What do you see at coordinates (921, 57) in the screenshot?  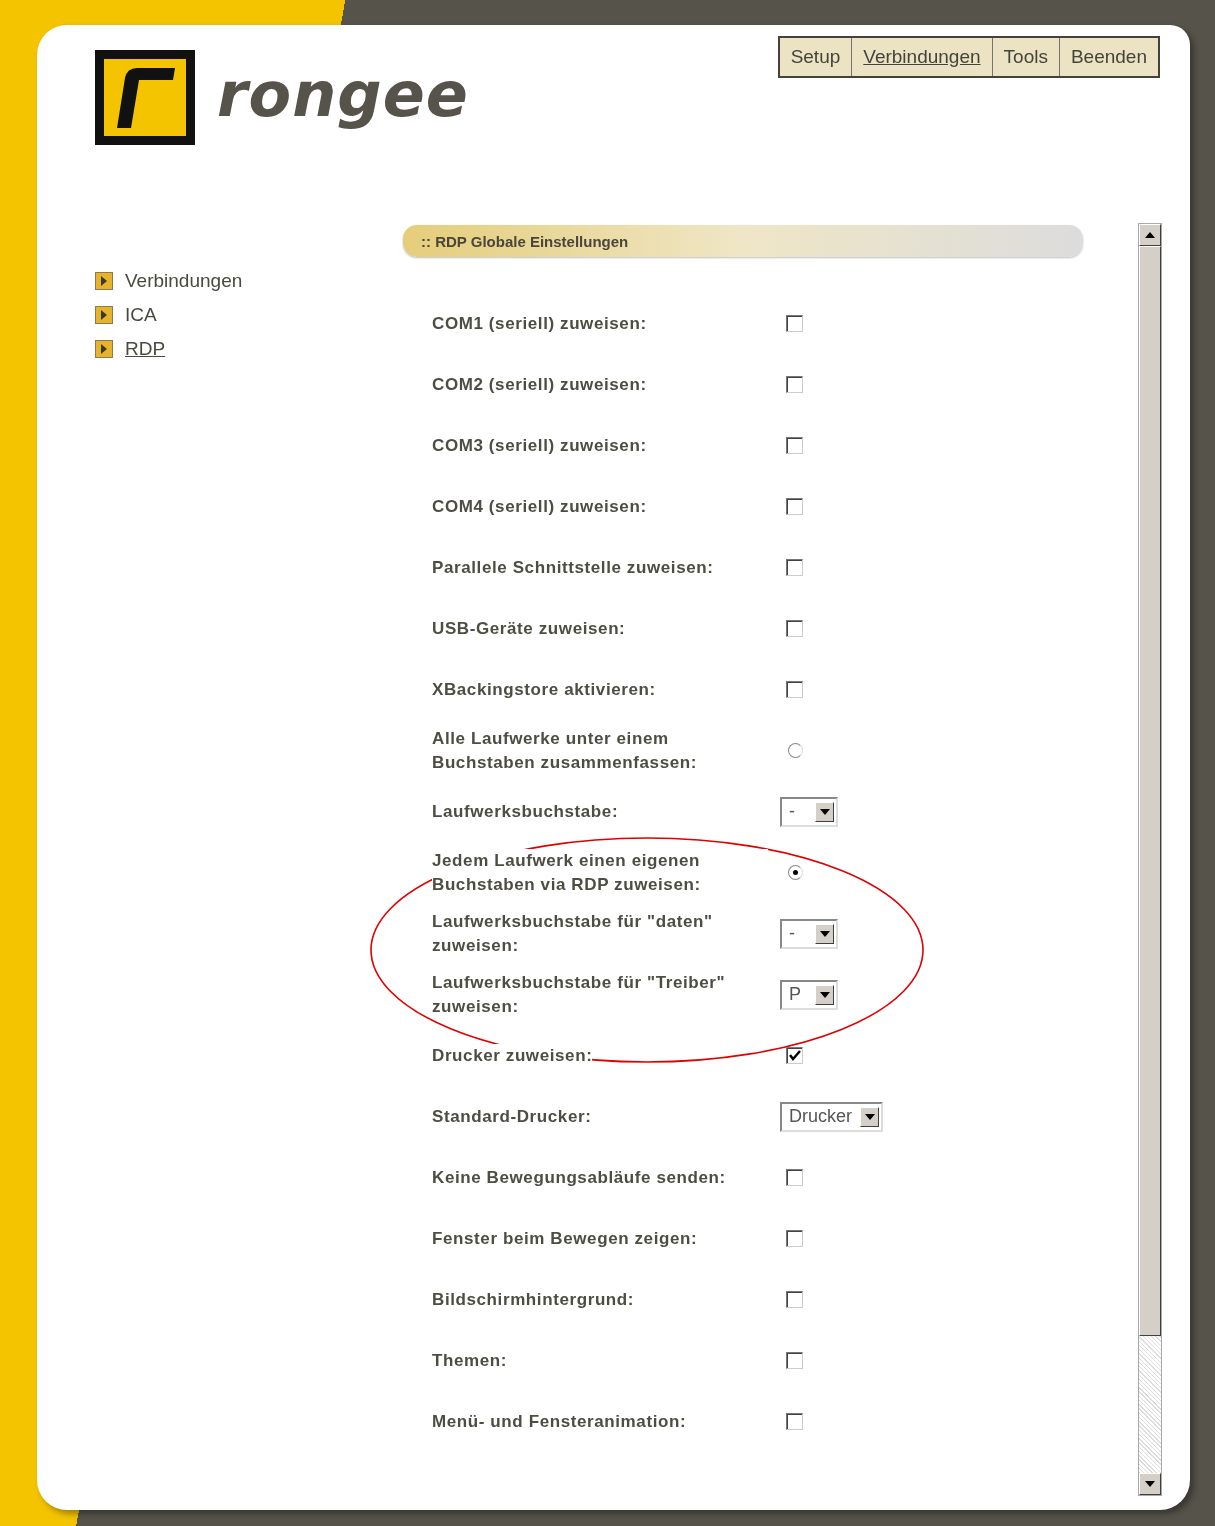 I see `nav-tab: Verbindungen` at bounding box center [921, 57].